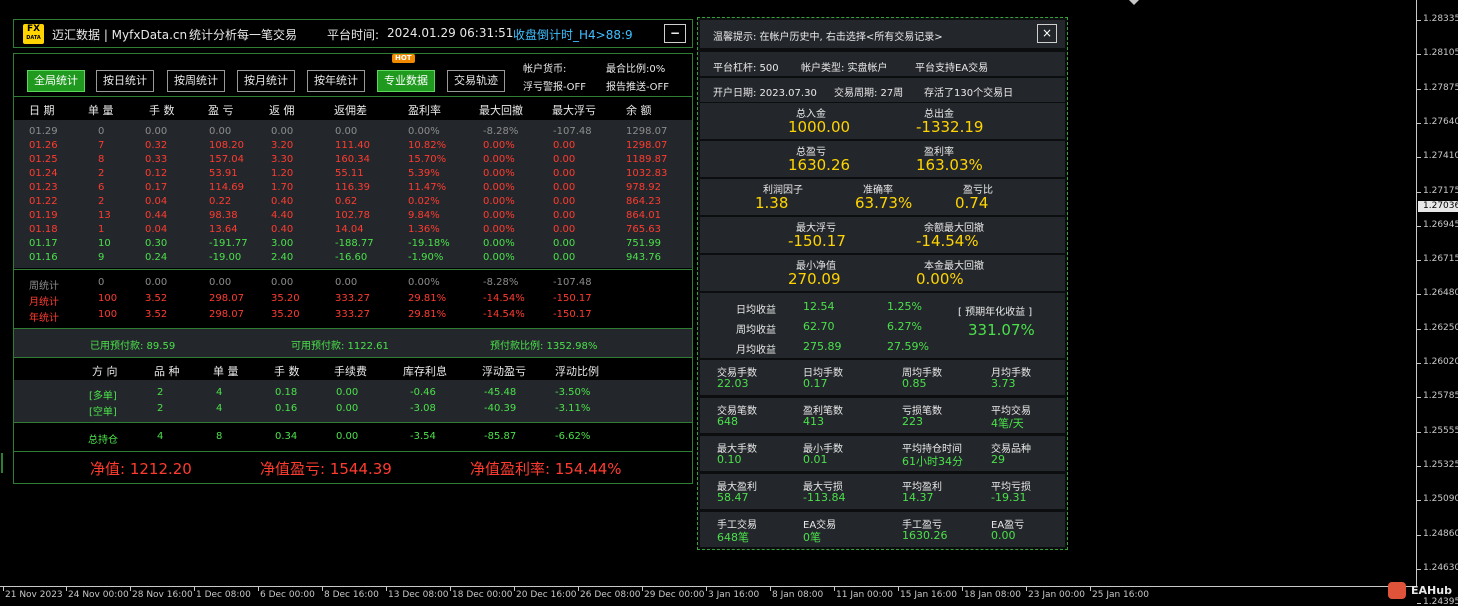 The height and width of the screenshot is (606, 1458). What do you see at coordinates (423, 408) in the screenshot?
I see `position-cell: -3.08` at bounding box center [423, 408].